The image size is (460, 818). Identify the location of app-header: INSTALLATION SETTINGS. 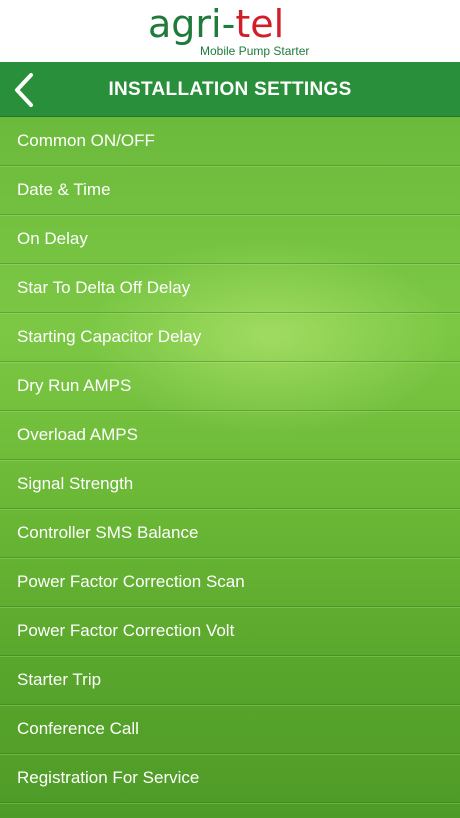
(230, 89).